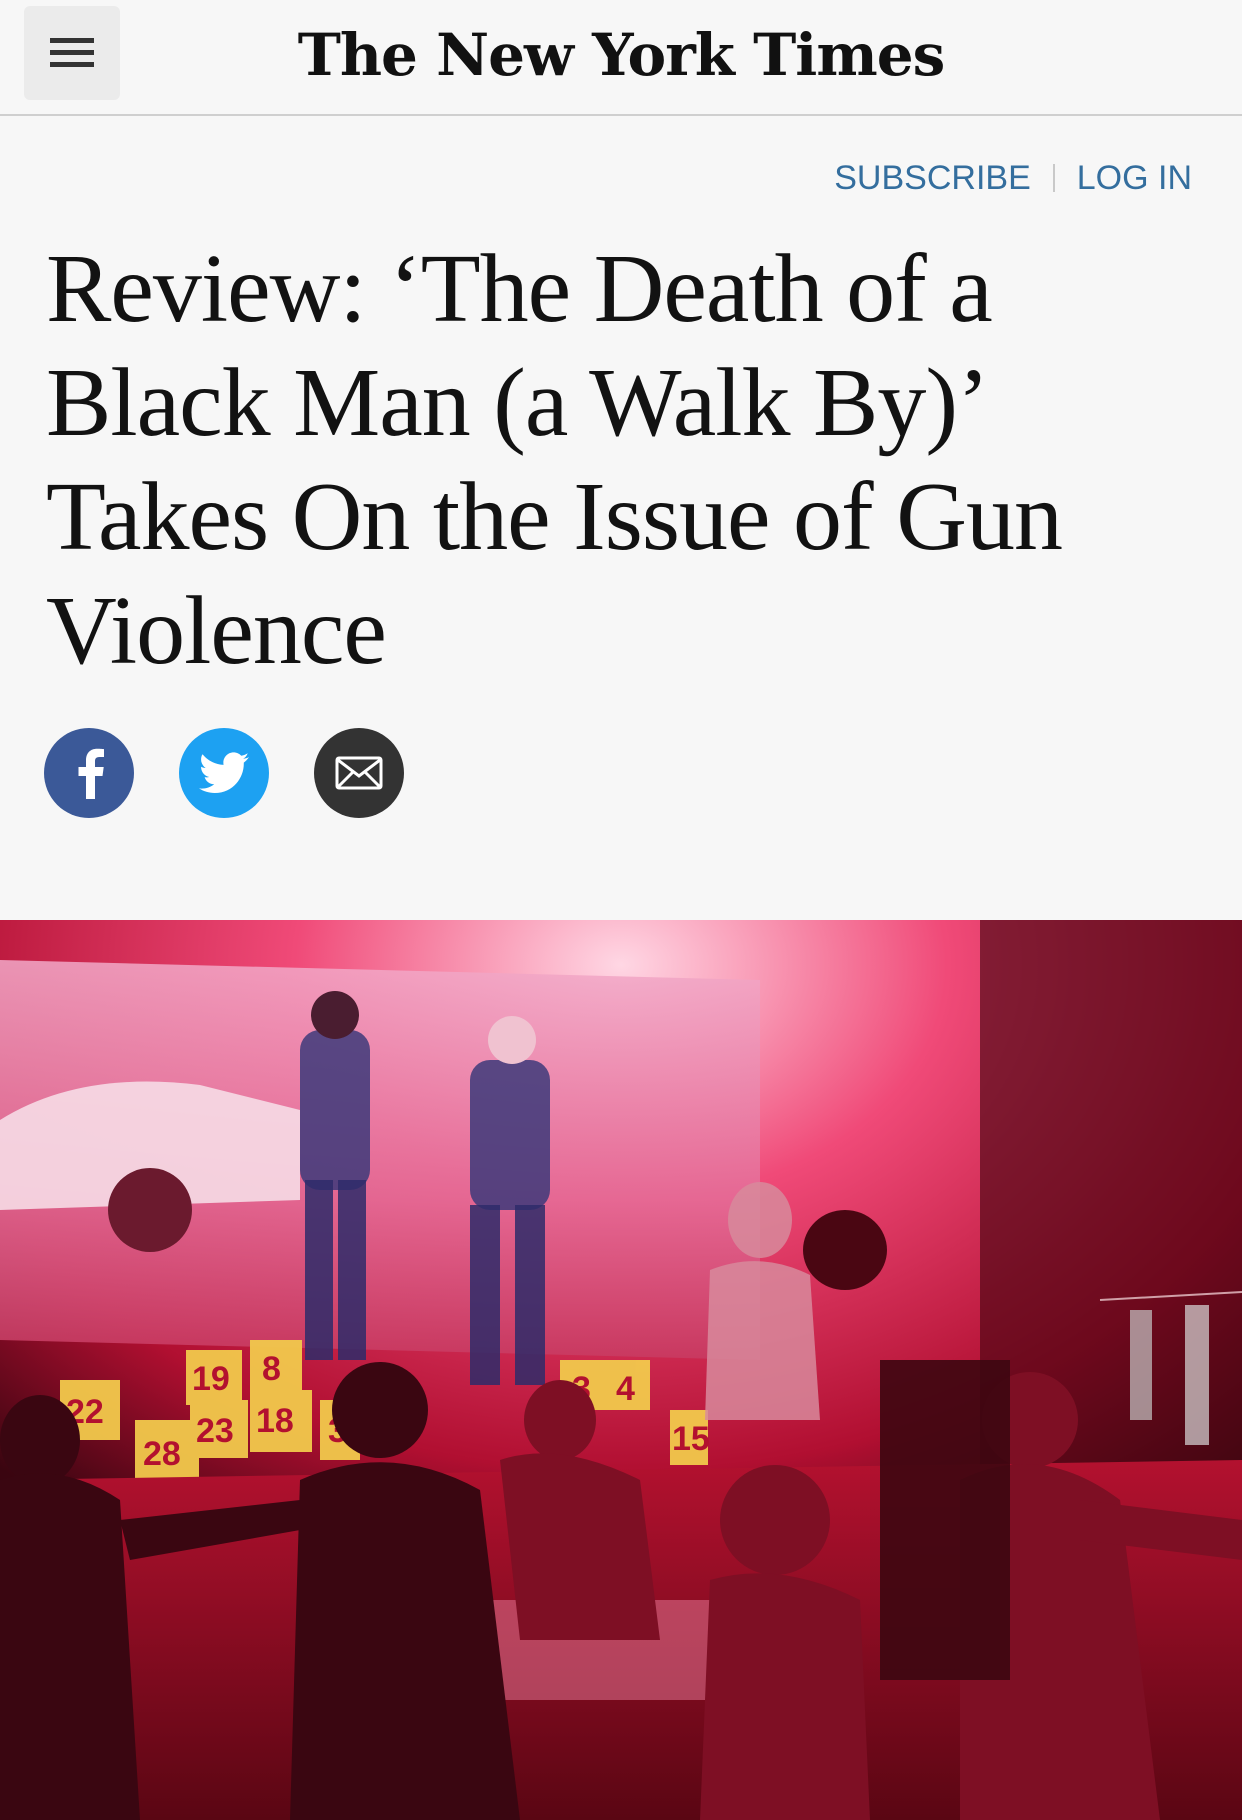 The image size is (1242, 1820). I want to click on masthead-logo: The New York Times, so click(621, 55).